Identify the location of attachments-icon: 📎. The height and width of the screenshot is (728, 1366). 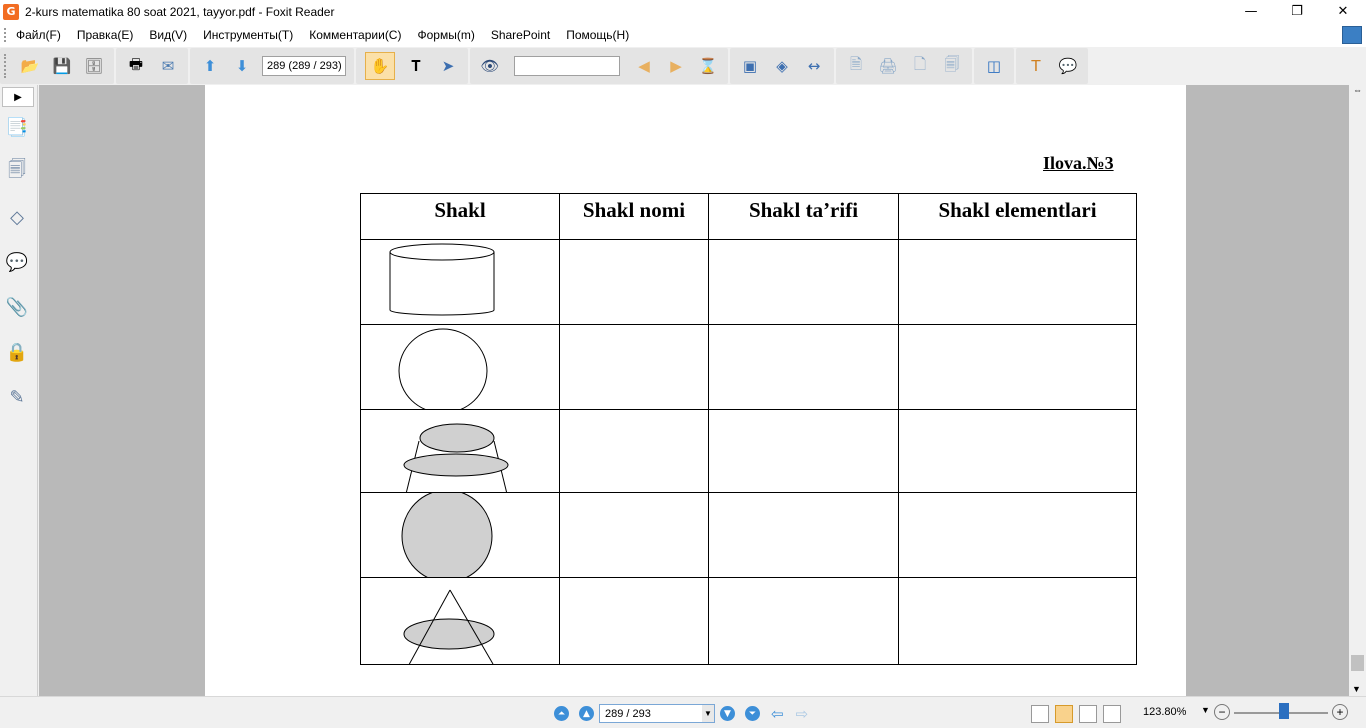
(17, 307).